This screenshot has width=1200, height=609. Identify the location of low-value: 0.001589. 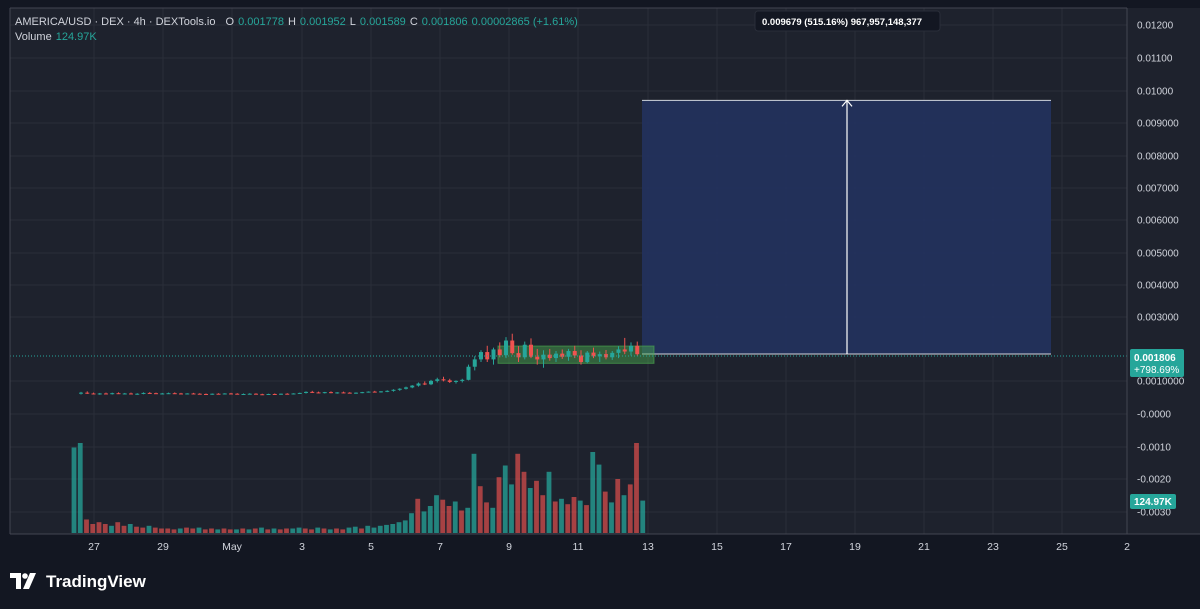
(382, 22).